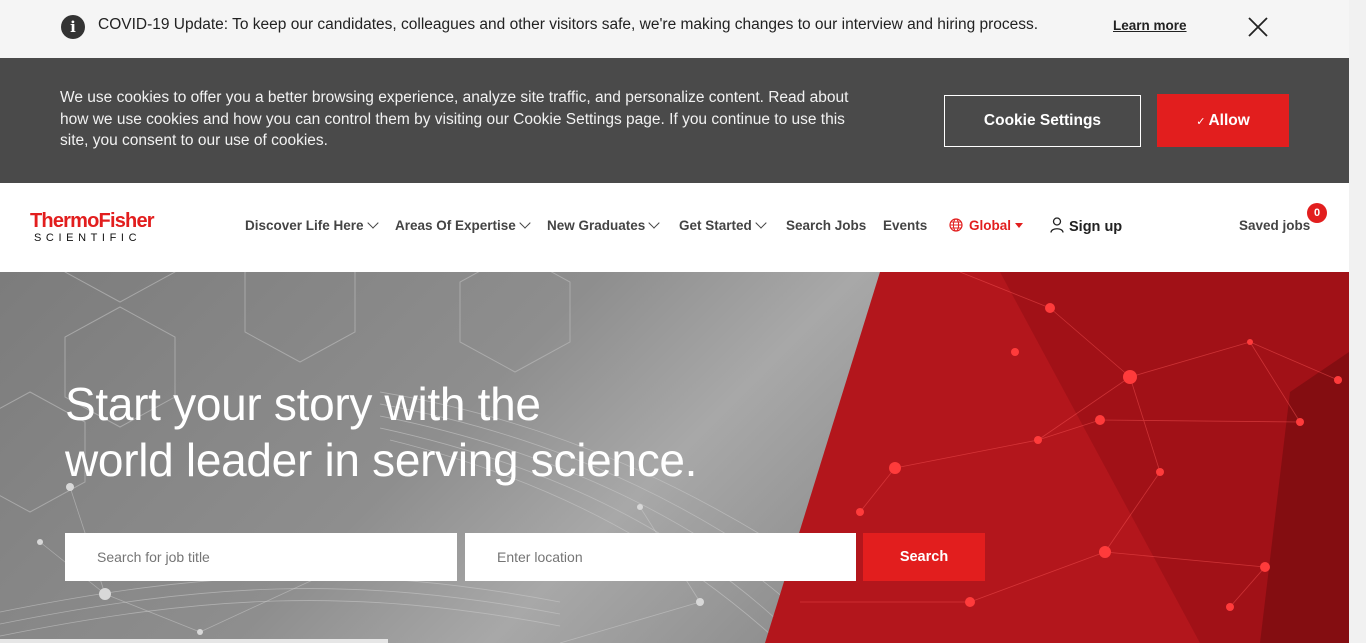 Image resolution: width=1366 pixels, height=643 pixels. I want to click on nav-new-graduates: New Graduates, so click(603, 225).